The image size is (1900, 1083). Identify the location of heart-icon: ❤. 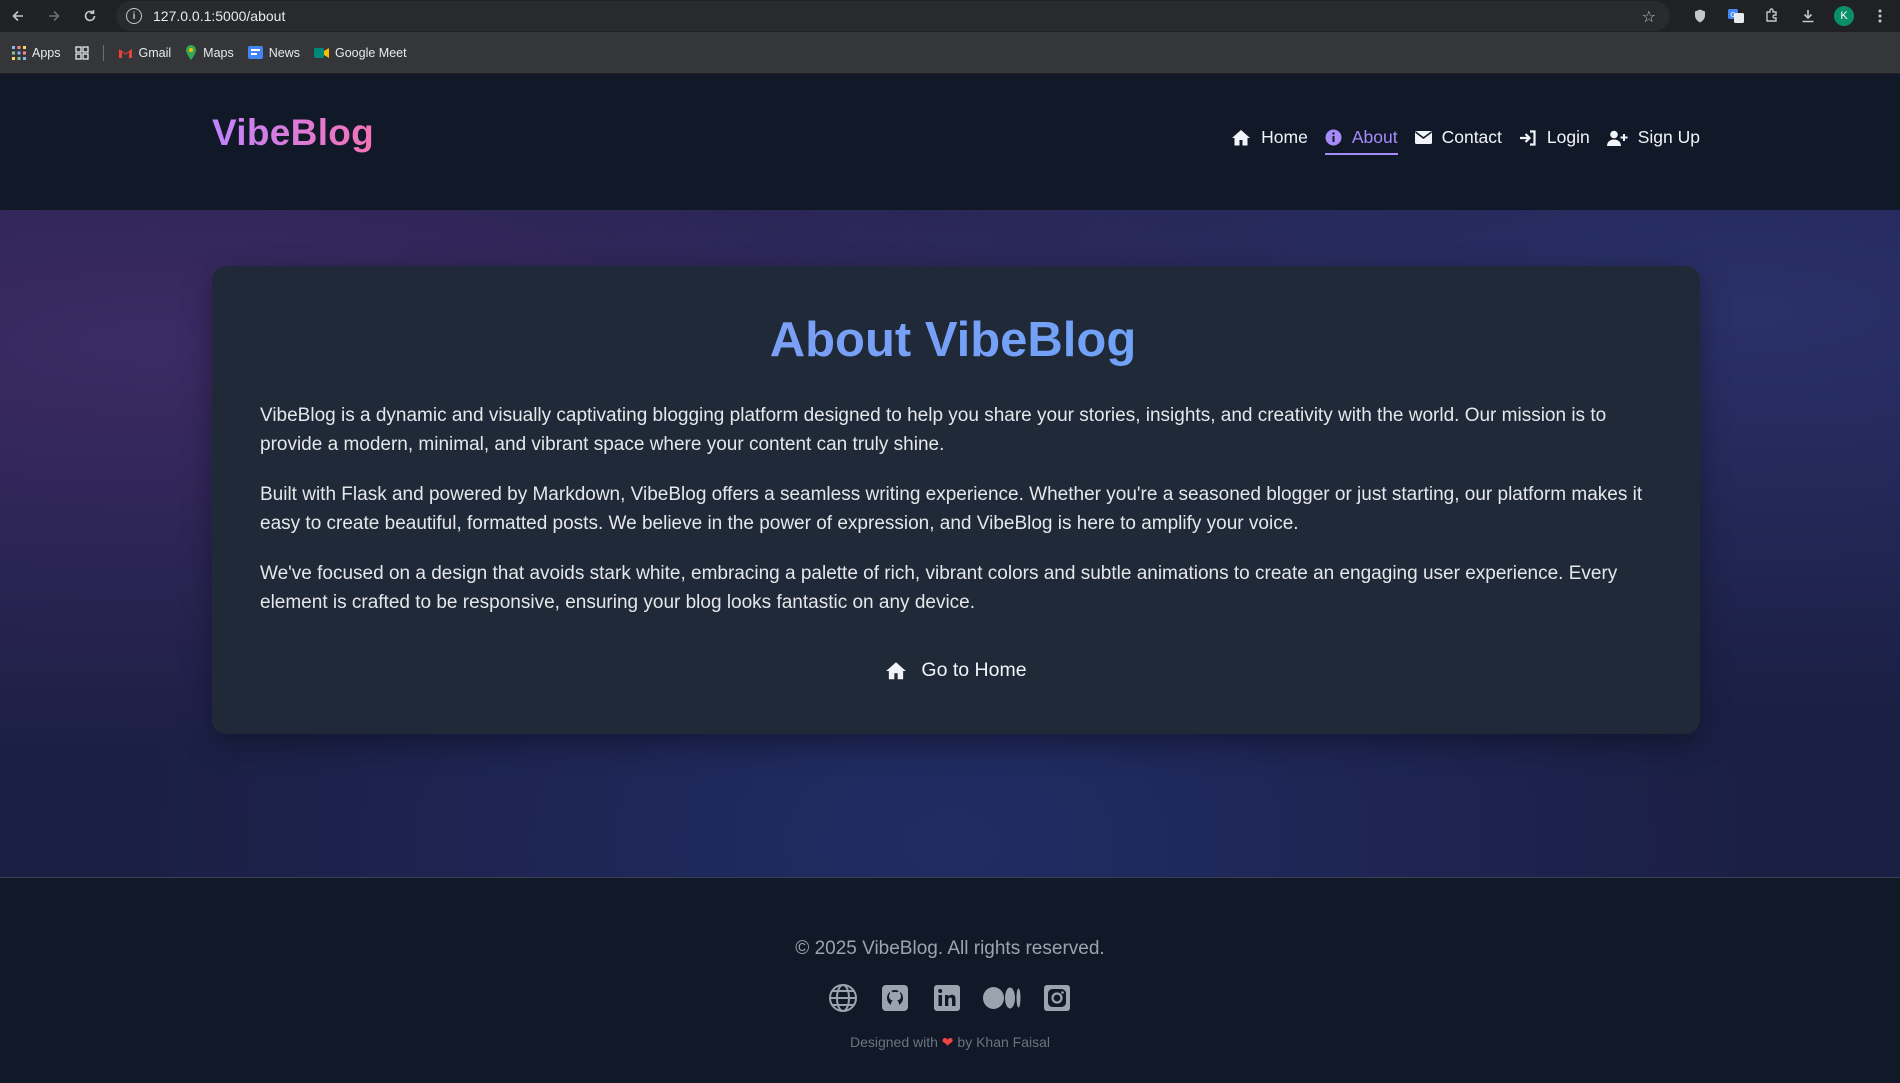
(947, 1042).